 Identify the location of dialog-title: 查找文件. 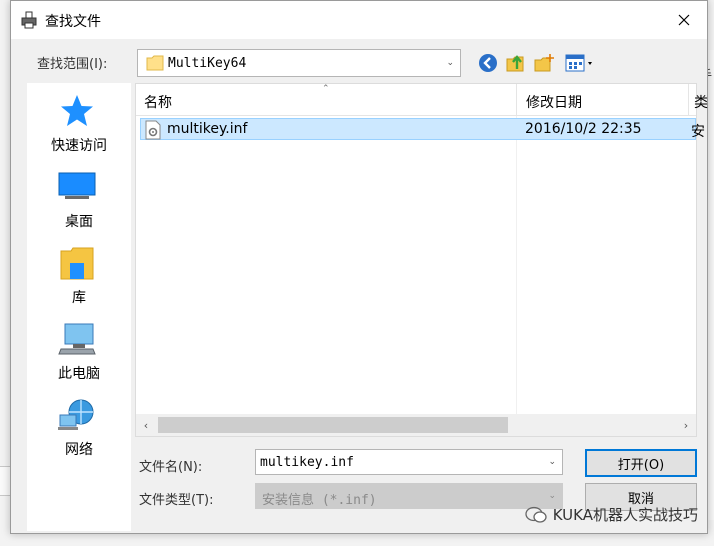
(73, 22).